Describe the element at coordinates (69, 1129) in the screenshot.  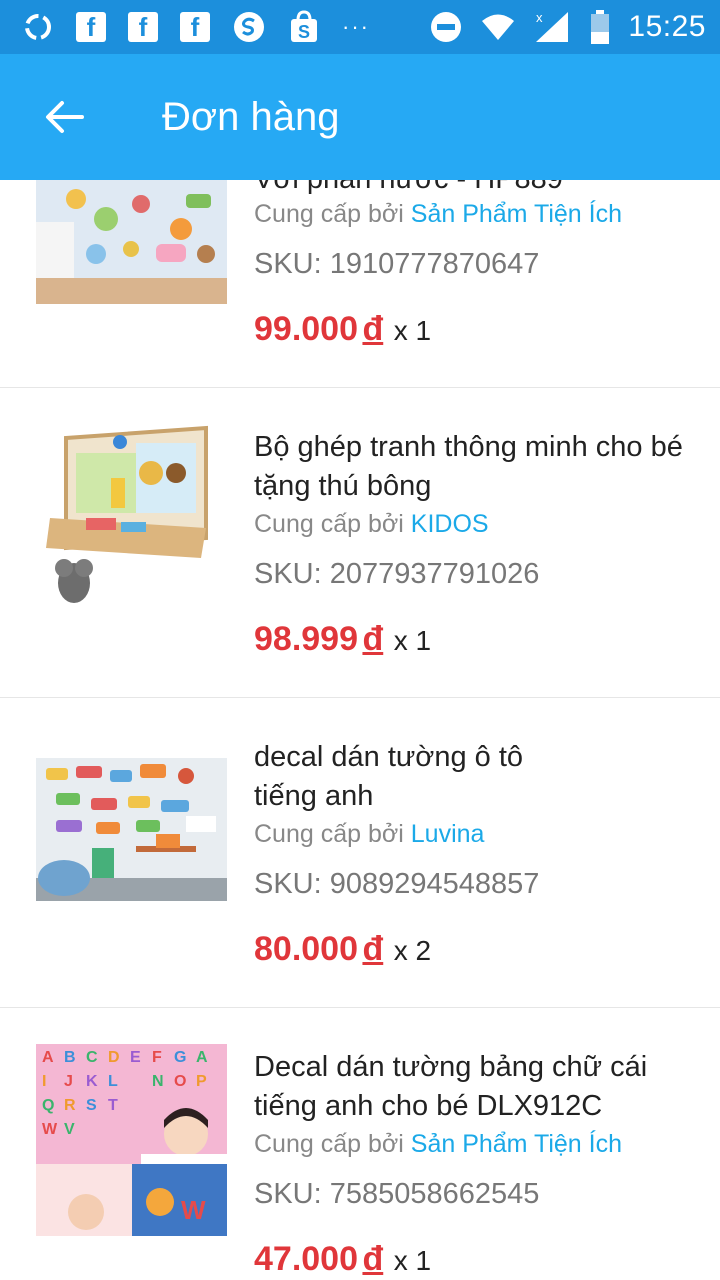
I see `svg-text: V` at that location.